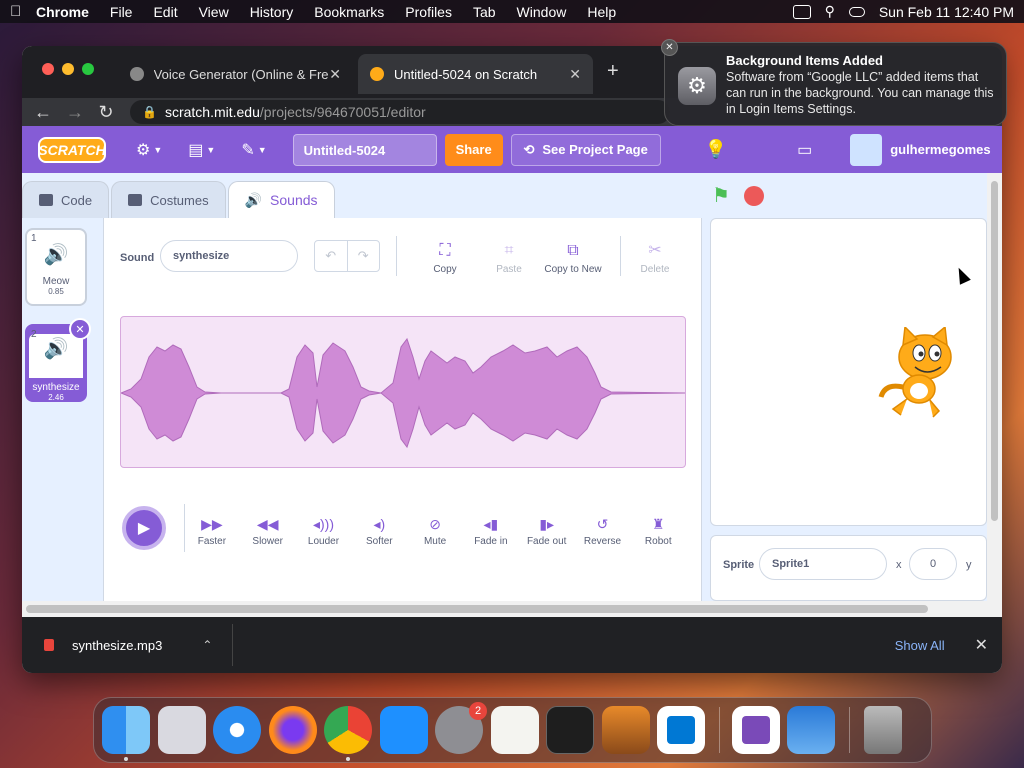  What do you see at coordinates (658, 530) in the screenshot?
I see `effect-robot-button: ♜ Robot` at bounding box center [658, 530].